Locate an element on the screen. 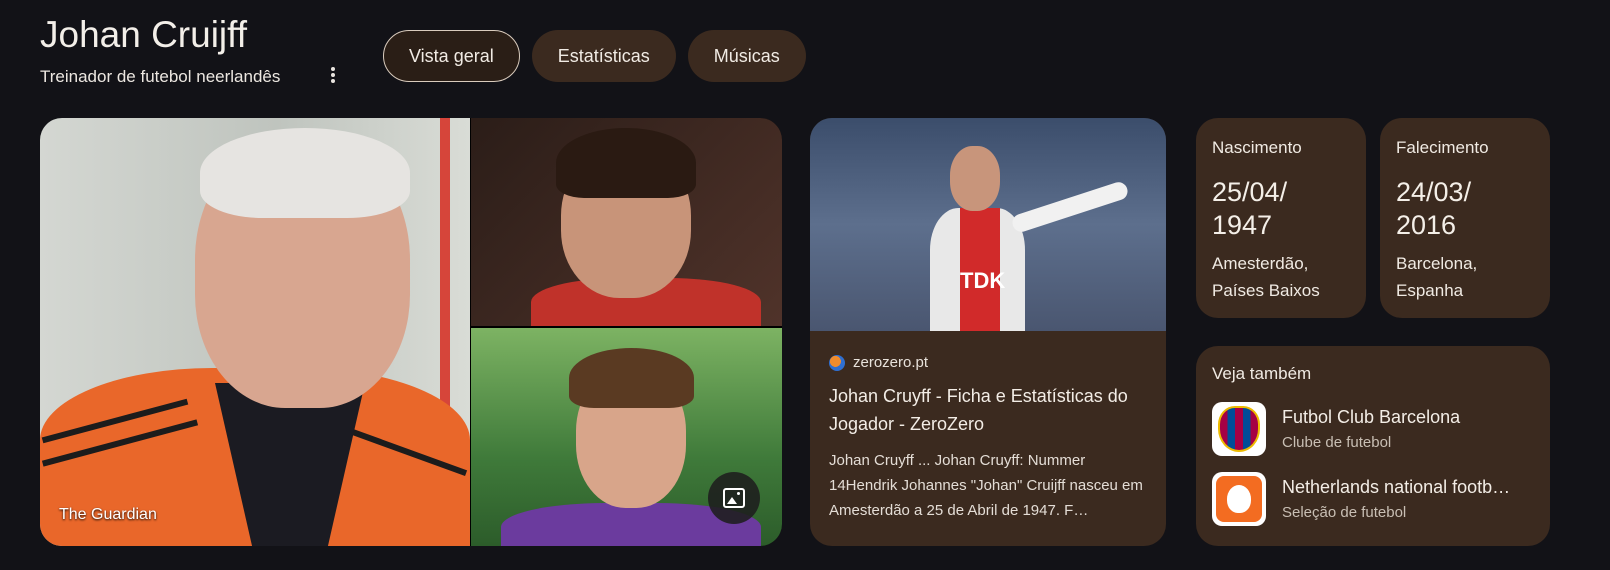 This screenshot has width=1610, height=570. death-date: 24/03/ 2016 is located at coordinates (1434, 208).